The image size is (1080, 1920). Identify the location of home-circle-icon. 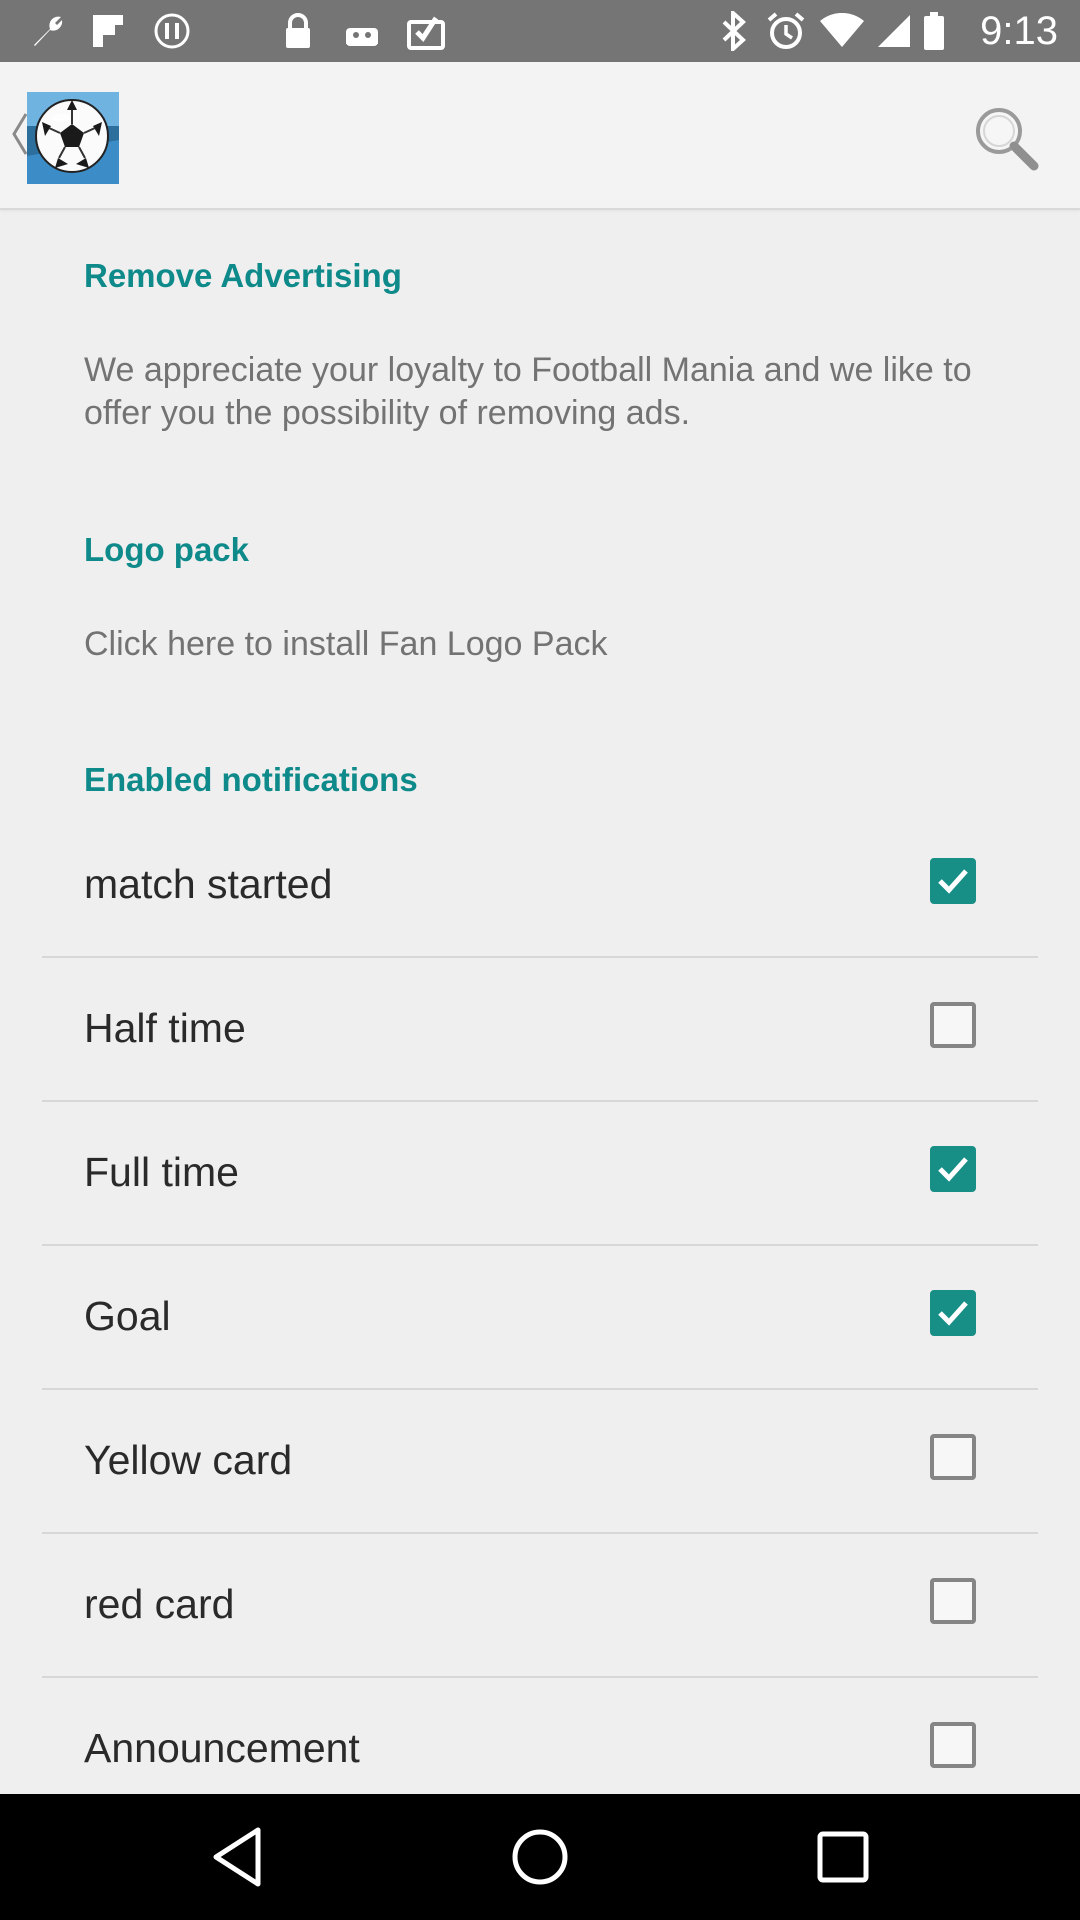
(540, 1862).